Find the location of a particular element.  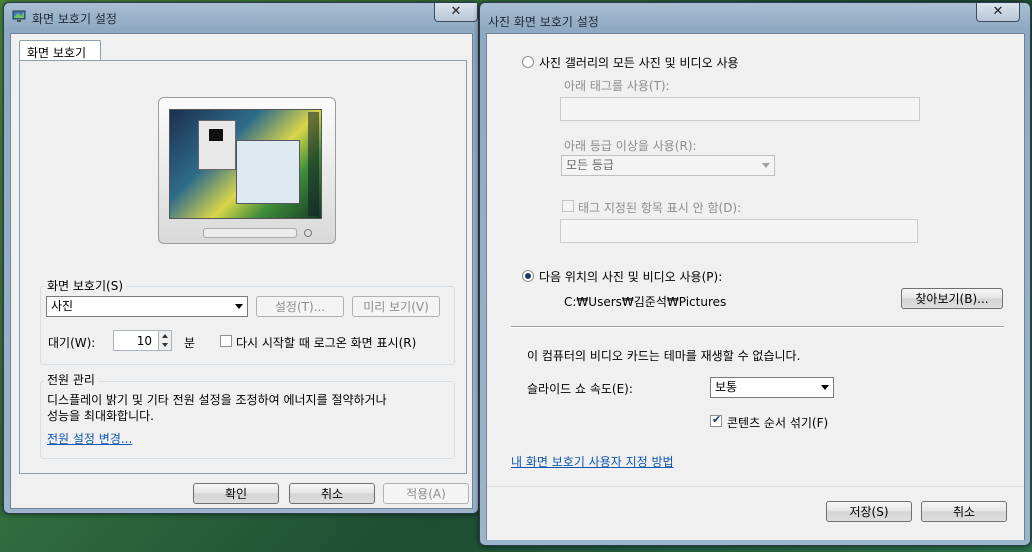

wait-spinner is located at coordinates (165, 340).